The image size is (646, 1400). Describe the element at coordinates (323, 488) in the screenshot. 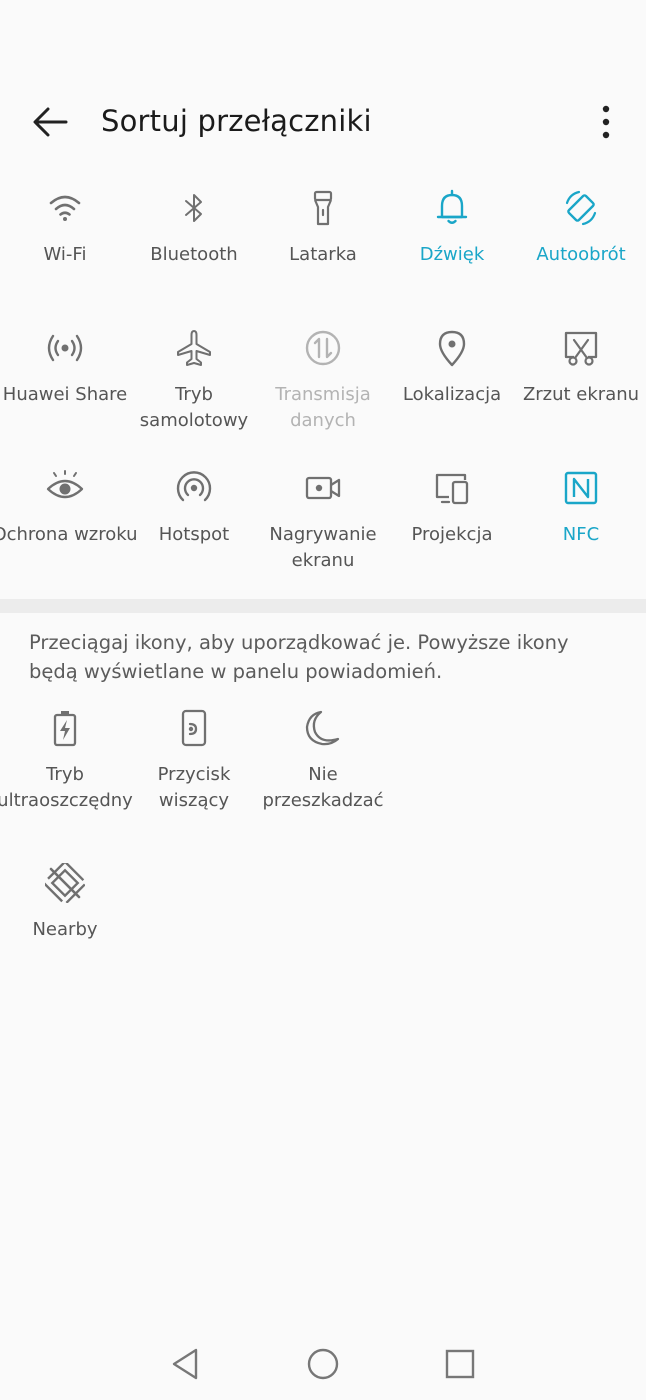

I see `screen-record-icon` at that location.